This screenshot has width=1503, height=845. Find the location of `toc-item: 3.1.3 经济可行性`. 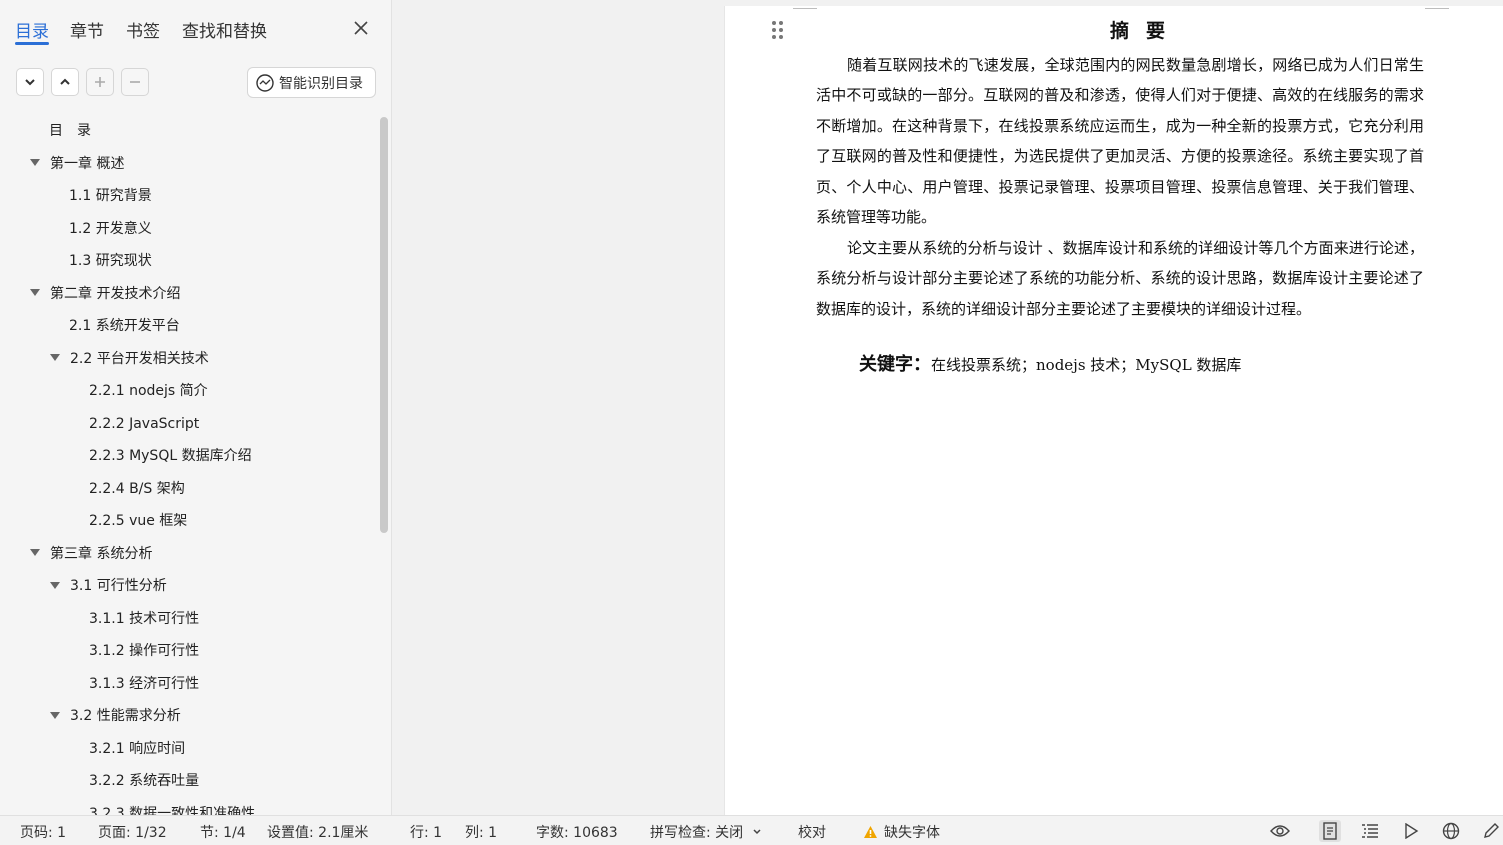

toc-item: 3.1.3 经济可行性 is located at coordinates (144, 684).